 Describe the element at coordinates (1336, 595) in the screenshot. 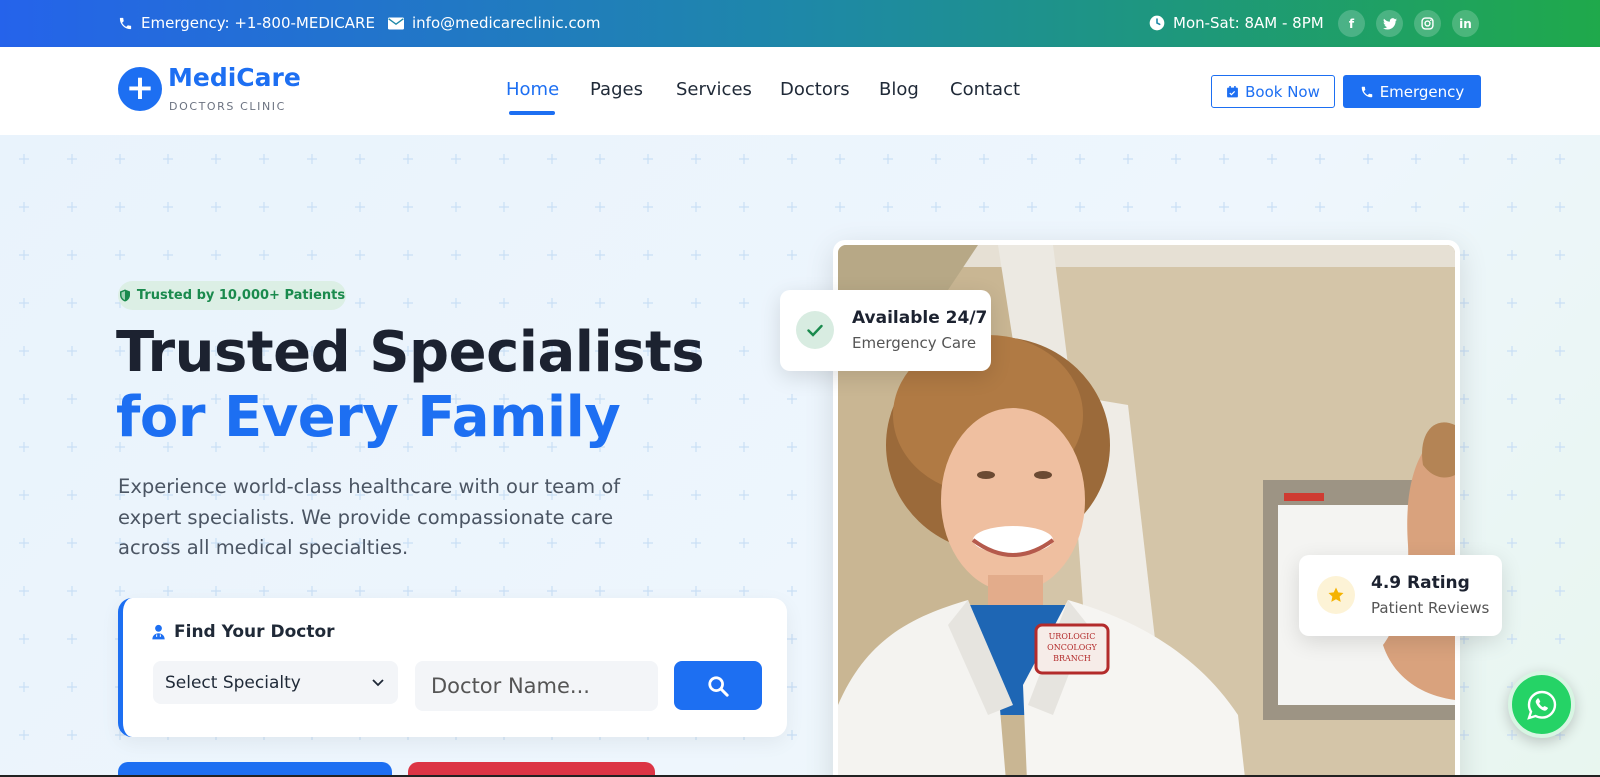

I see `star-icon` at that location.